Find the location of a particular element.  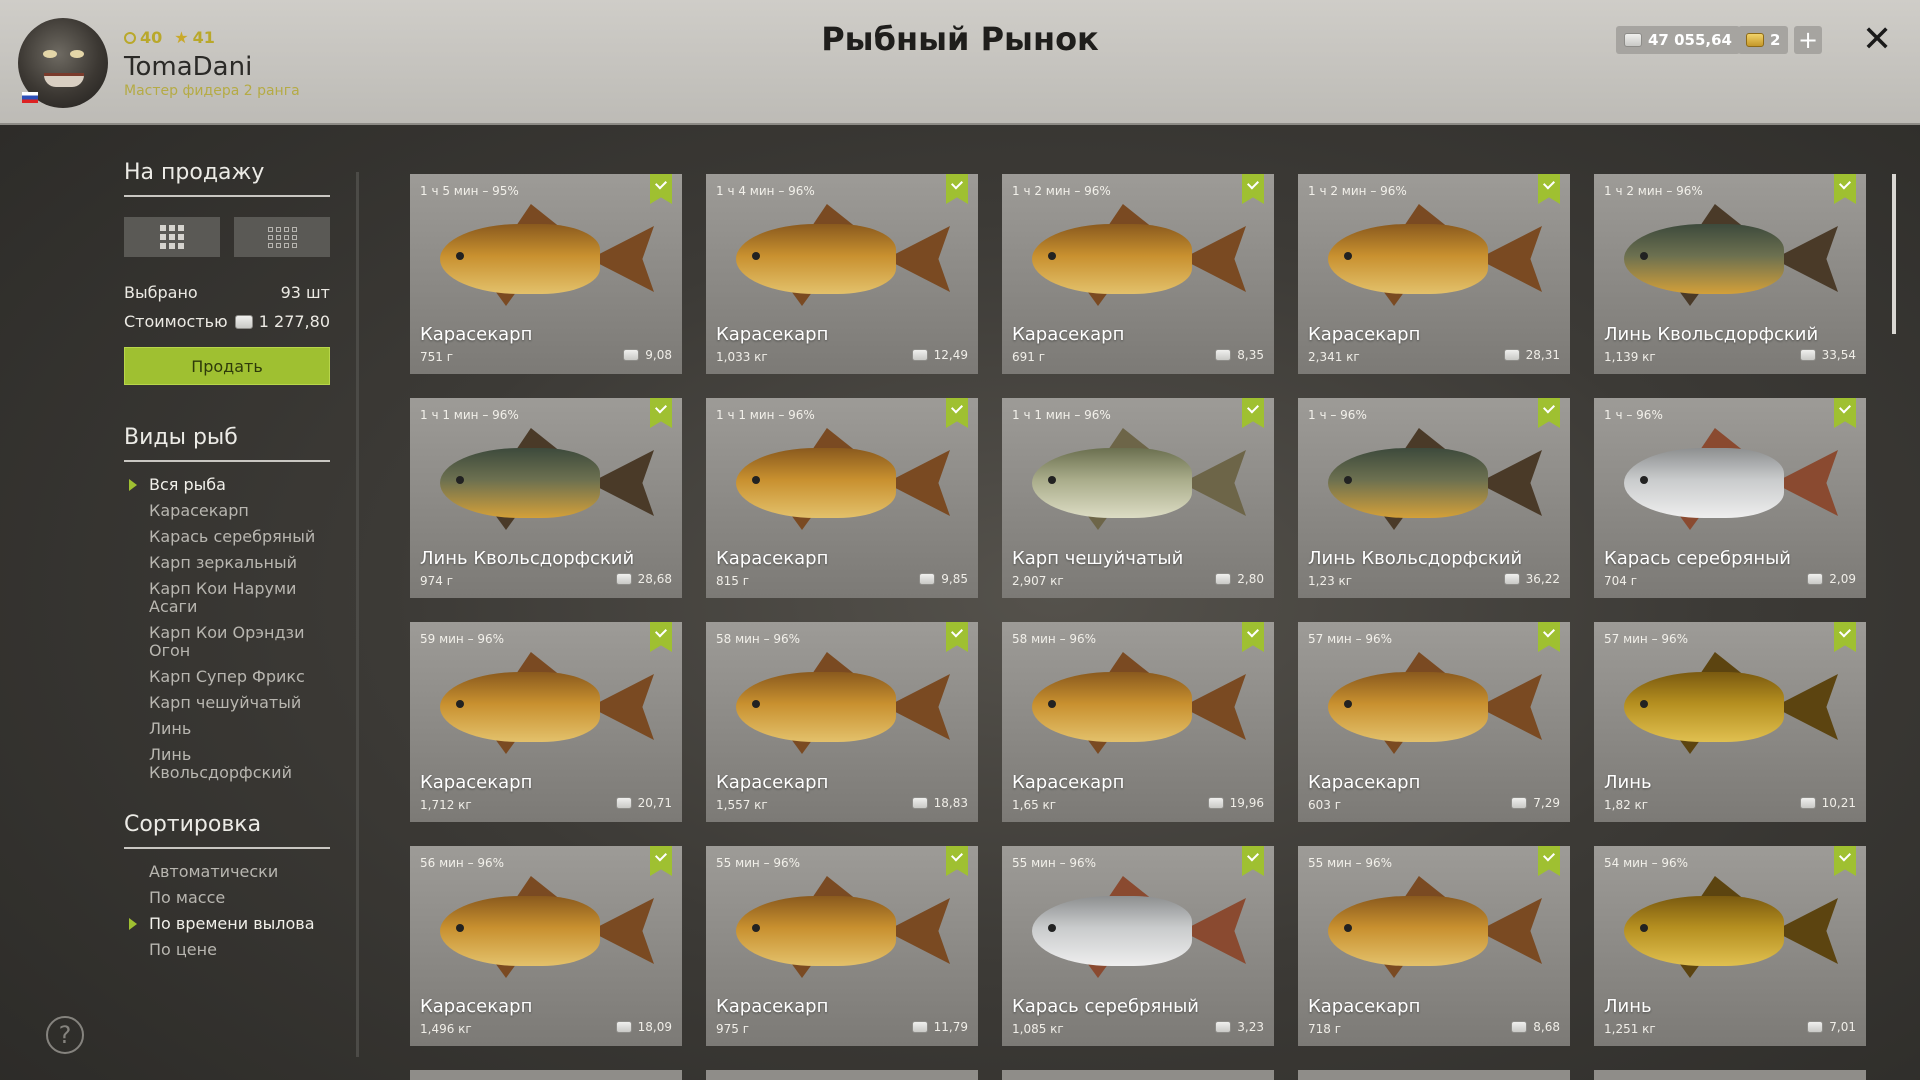

help-button: ? is located at coordinates (65, 1035).